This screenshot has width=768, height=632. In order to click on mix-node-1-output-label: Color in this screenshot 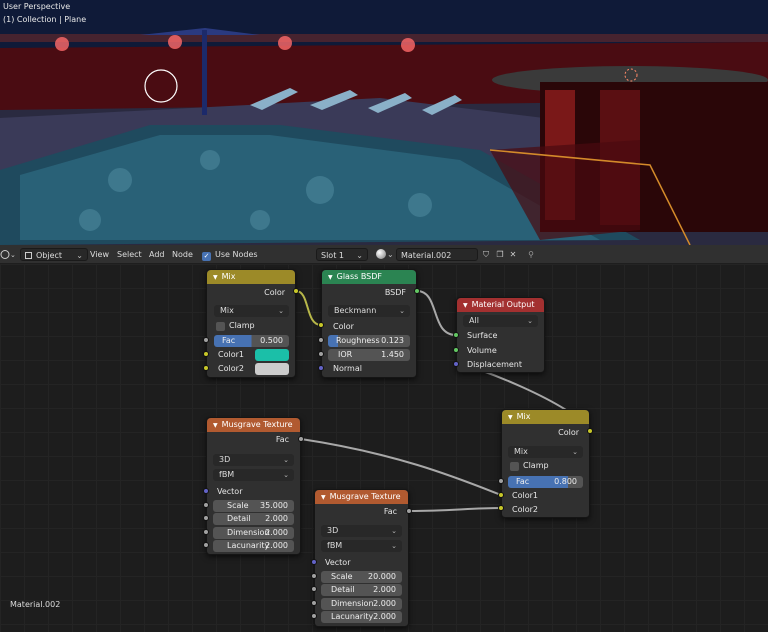, I will do `click(274, 292)`.